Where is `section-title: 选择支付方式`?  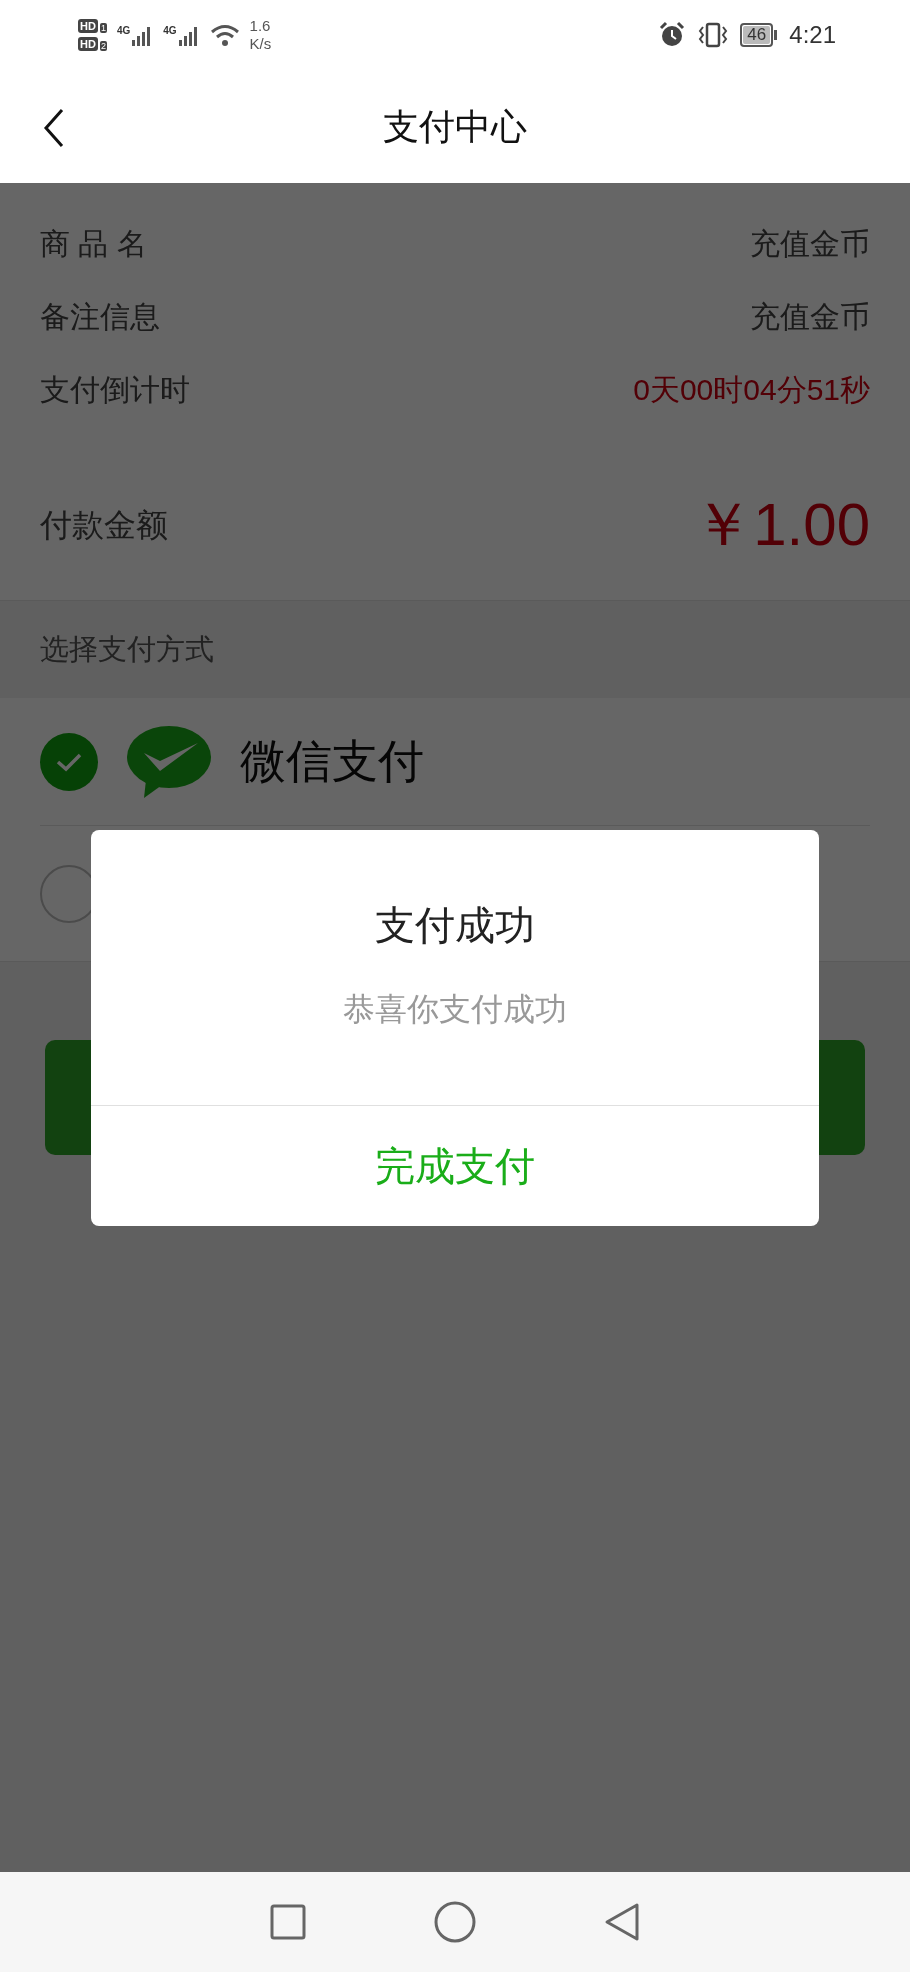
section-title: 选择支付方式 is located at coordinates (127, 649).